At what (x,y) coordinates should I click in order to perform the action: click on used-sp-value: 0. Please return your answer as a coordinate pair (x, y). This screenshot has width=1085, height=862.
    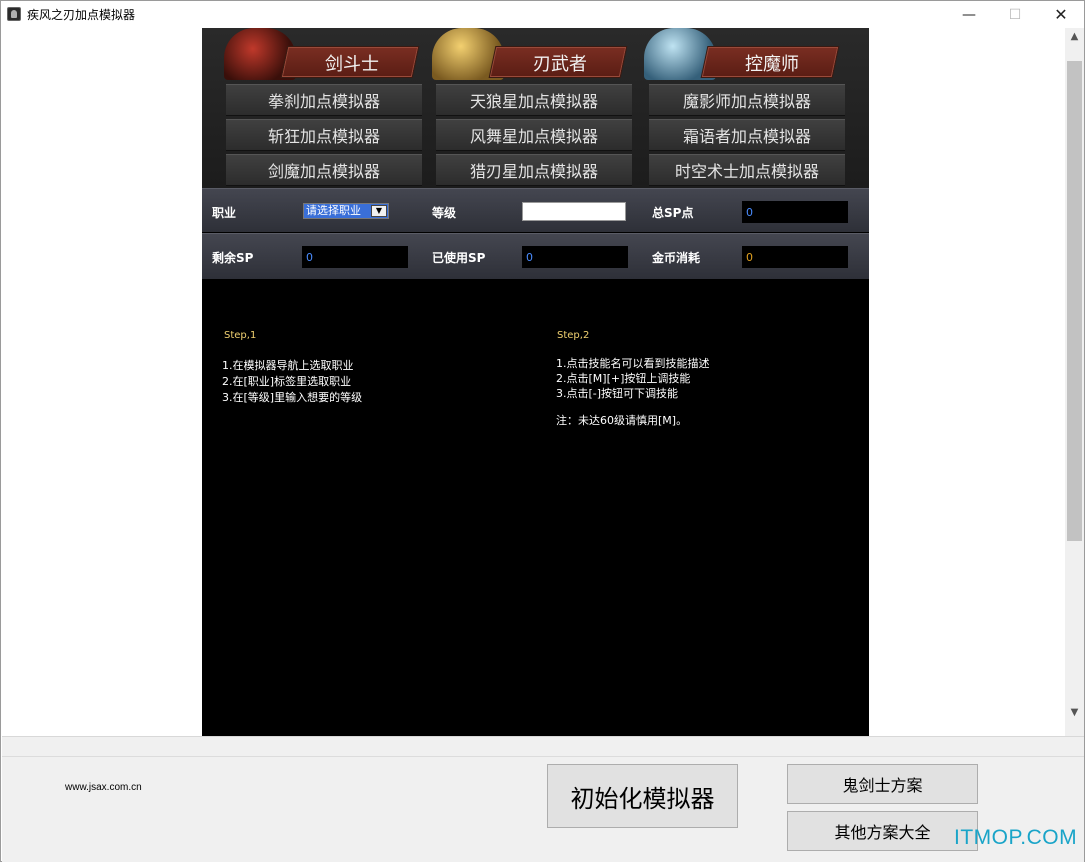
    Looking at the image, I should click on (575, 257).